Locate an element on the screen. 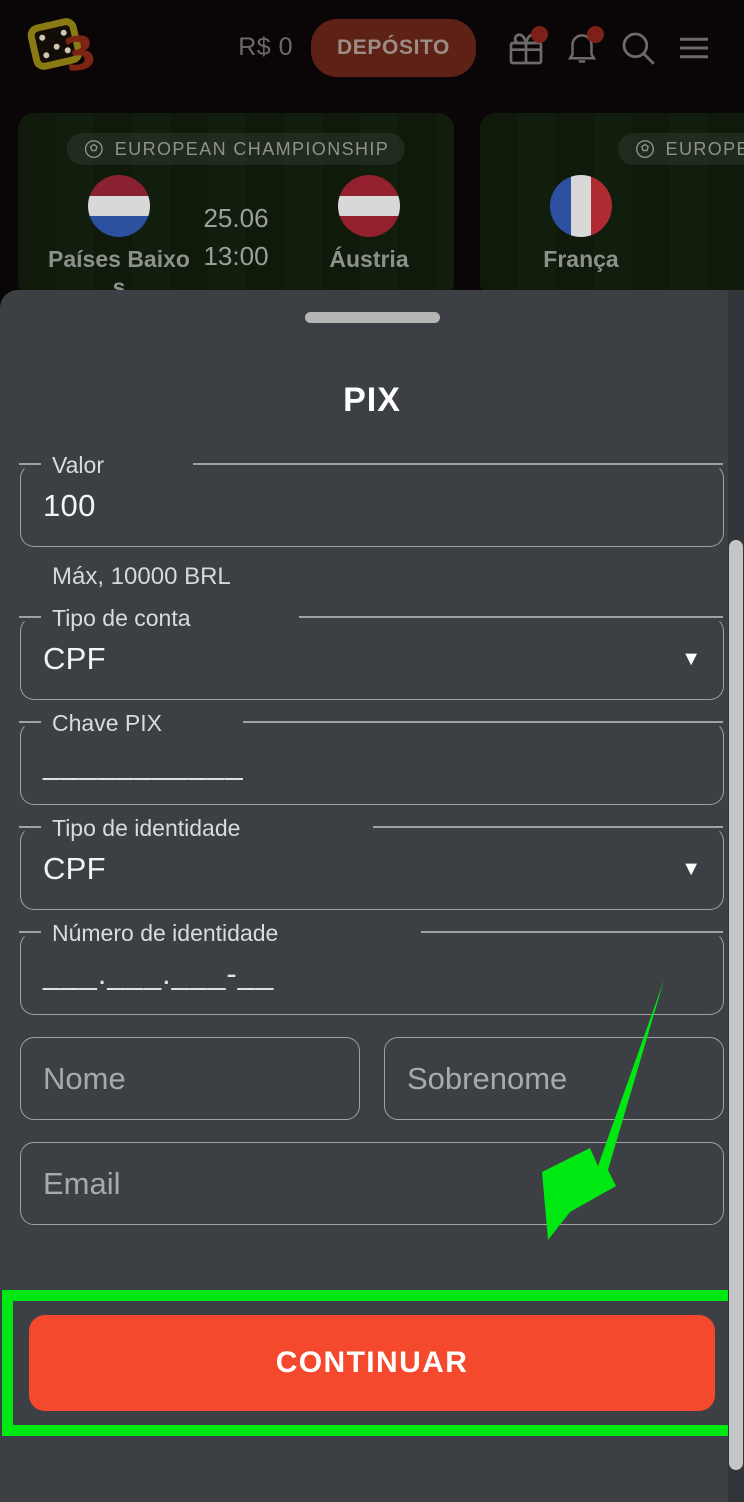 This screenshot has width=744, height=1502. sobrenome-placeholder: Sobrenome is located at coordinates (487, 1078).